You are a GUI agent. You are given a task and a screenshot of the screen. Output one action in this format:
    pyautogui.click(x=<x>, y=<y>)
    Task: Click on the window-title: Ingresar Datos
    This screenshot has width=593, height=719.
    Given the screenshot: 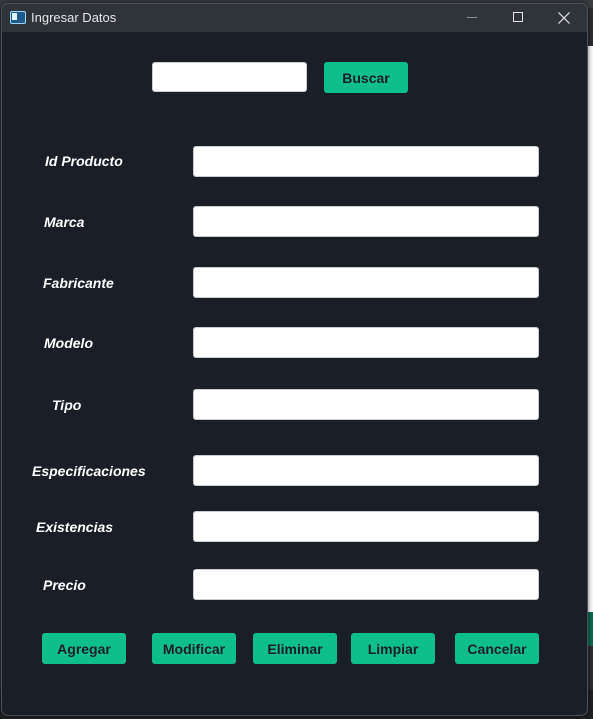 What is the action you would take?
    pyautogui.click(x=74, y=17)
    